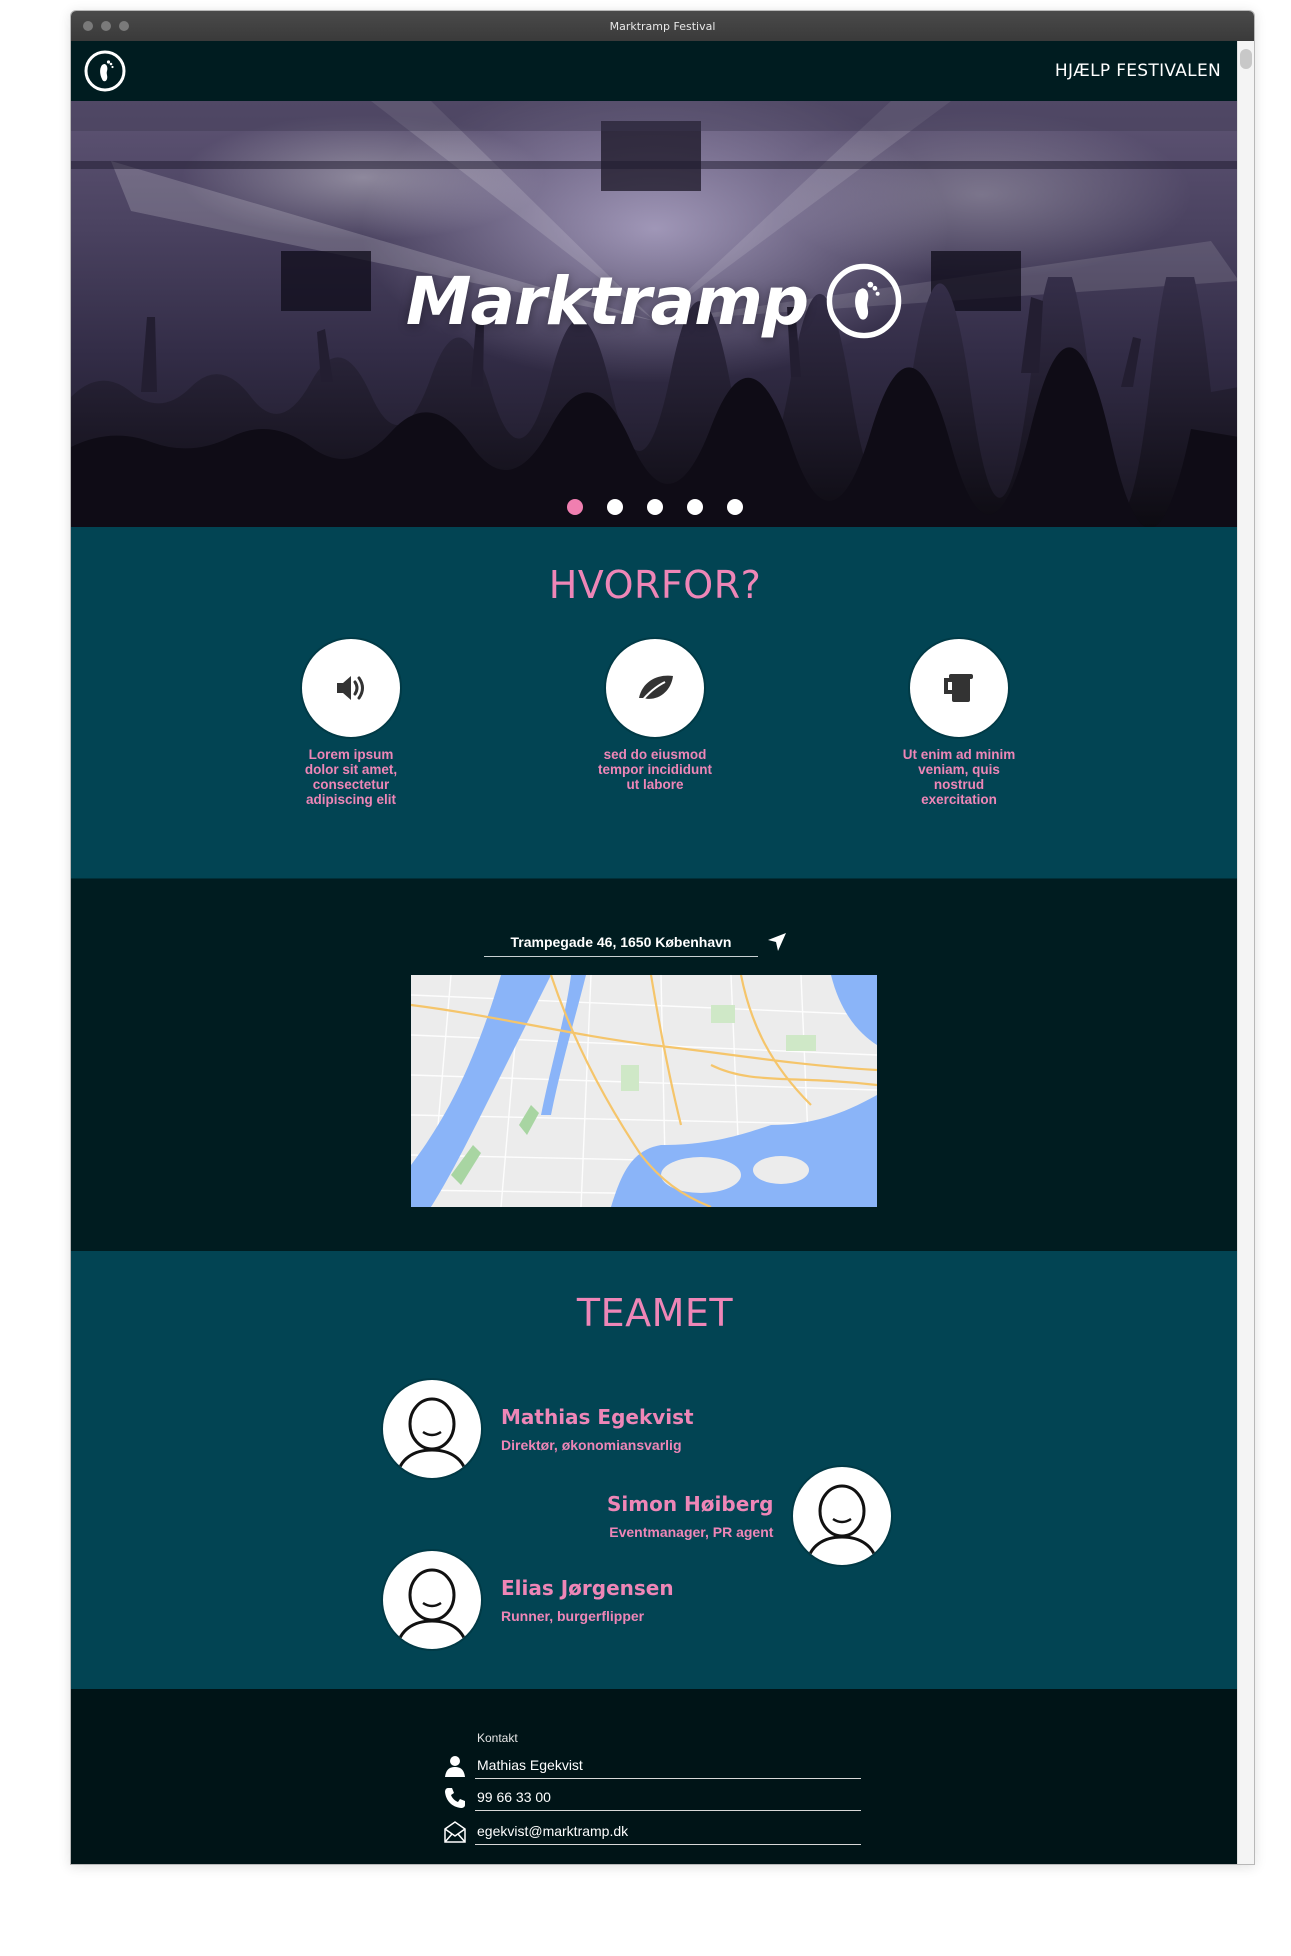 This screenshot has height=1956, width=1291. Describe the element at coordinates (644, 1091) in the screenshot. I see `map-view` at that location.